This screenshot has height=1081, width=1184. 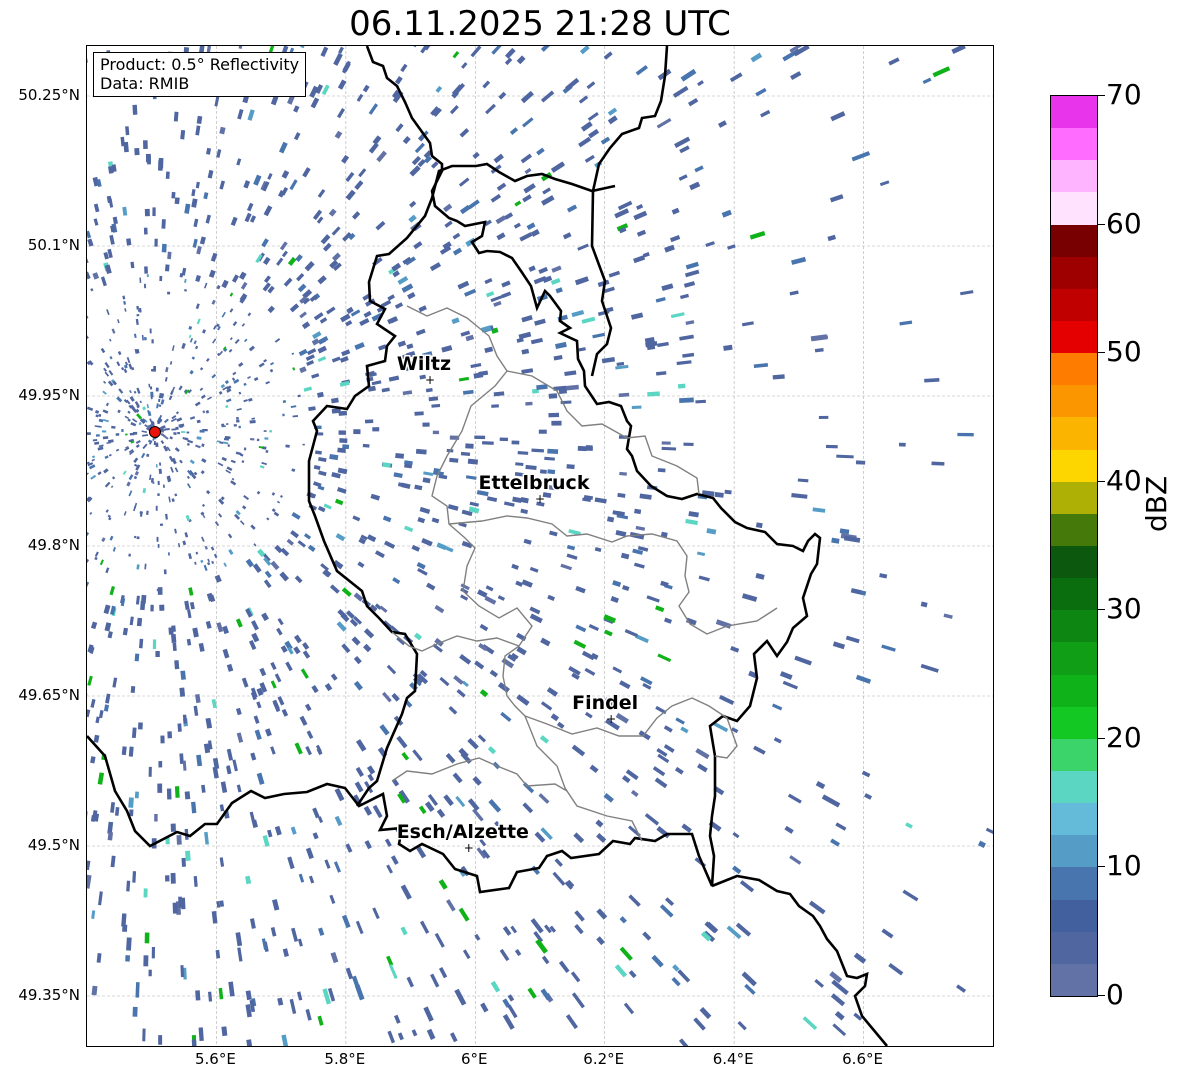 I want to click on colorbar-segment, so click(x=1074, y=208).